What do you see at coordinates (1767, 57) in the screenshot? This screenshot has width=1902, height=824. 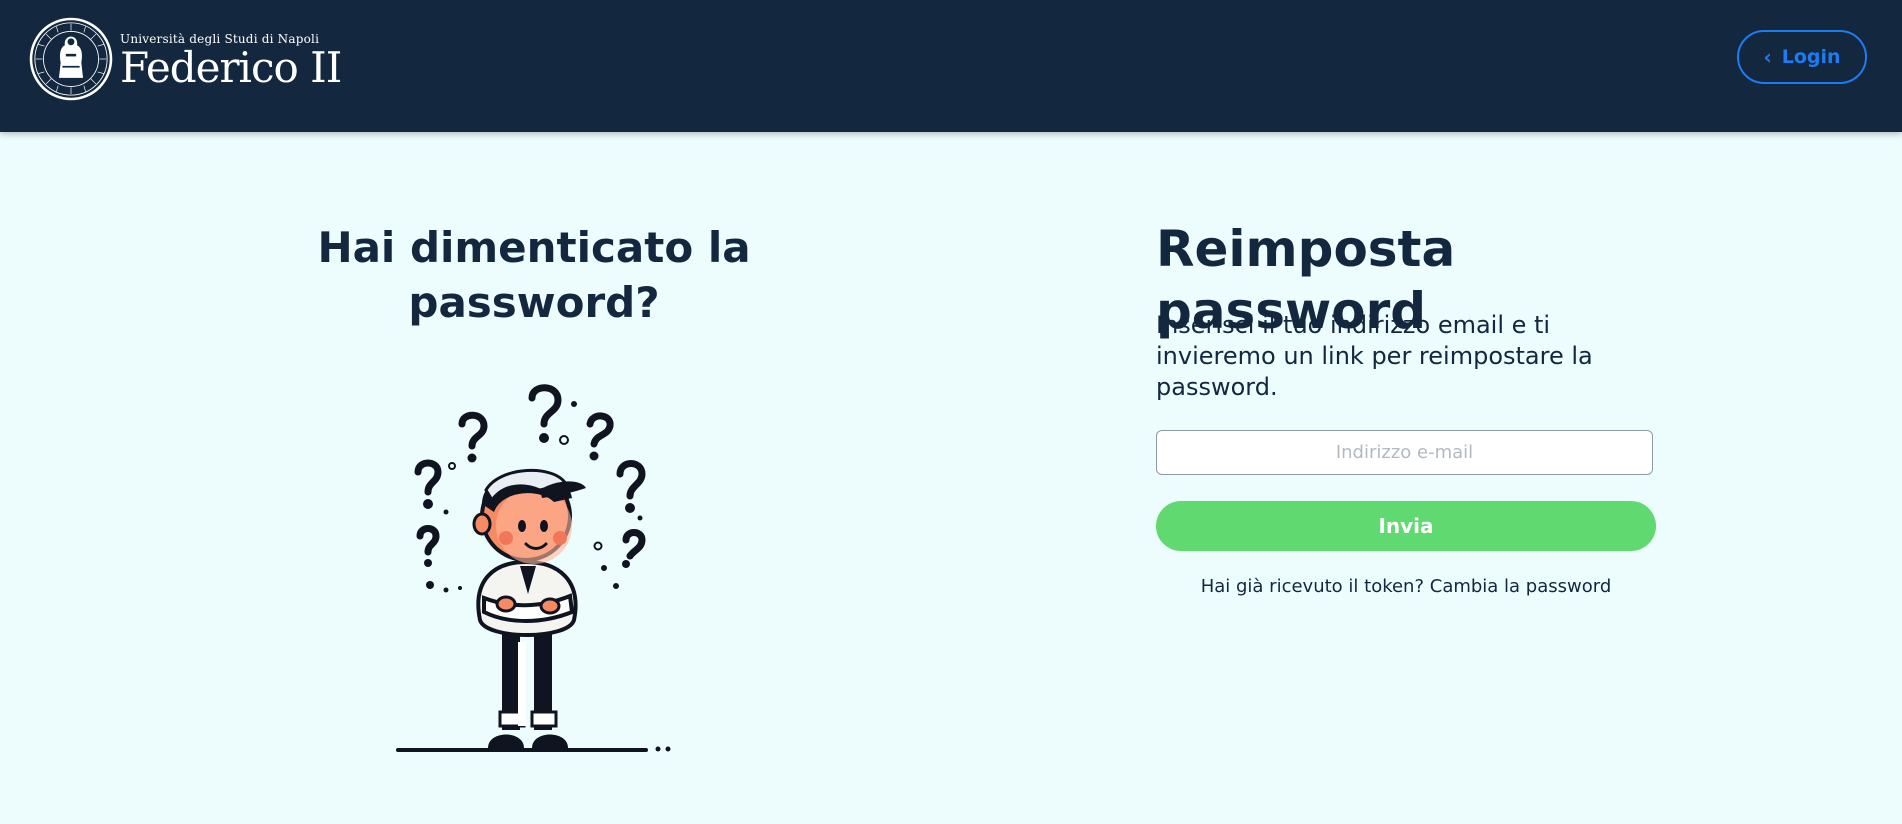 I see `chevron-left-icon: ‹` at bounding box center [1767, 57].